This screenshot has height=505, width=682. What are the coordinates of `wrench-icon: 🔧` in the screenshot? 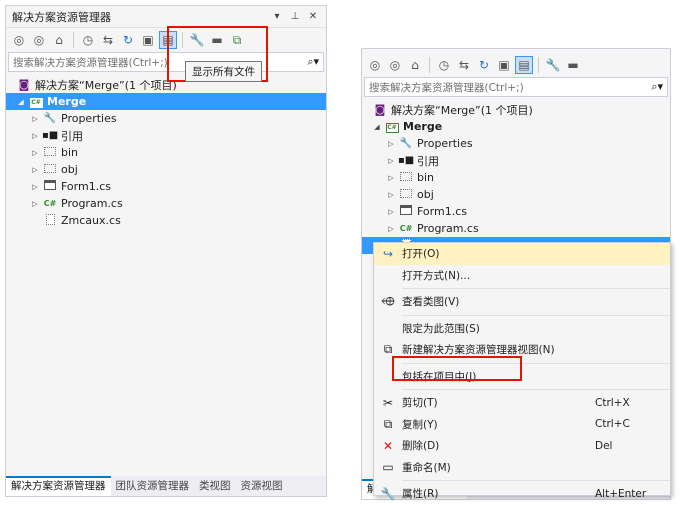 It's located at (406, 143).